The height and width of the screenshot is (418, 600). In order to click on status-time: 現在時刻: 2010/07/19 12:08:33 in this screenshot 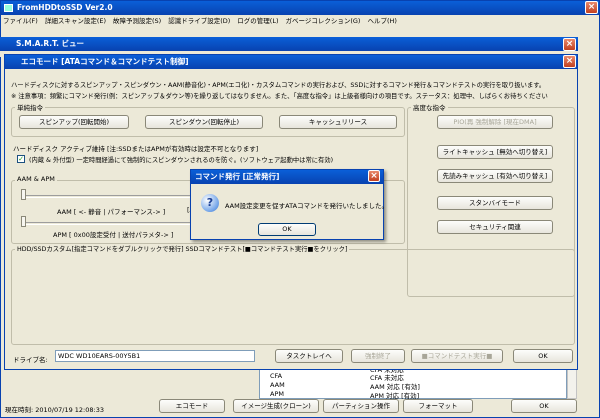, I will do `click(54, 410)`.